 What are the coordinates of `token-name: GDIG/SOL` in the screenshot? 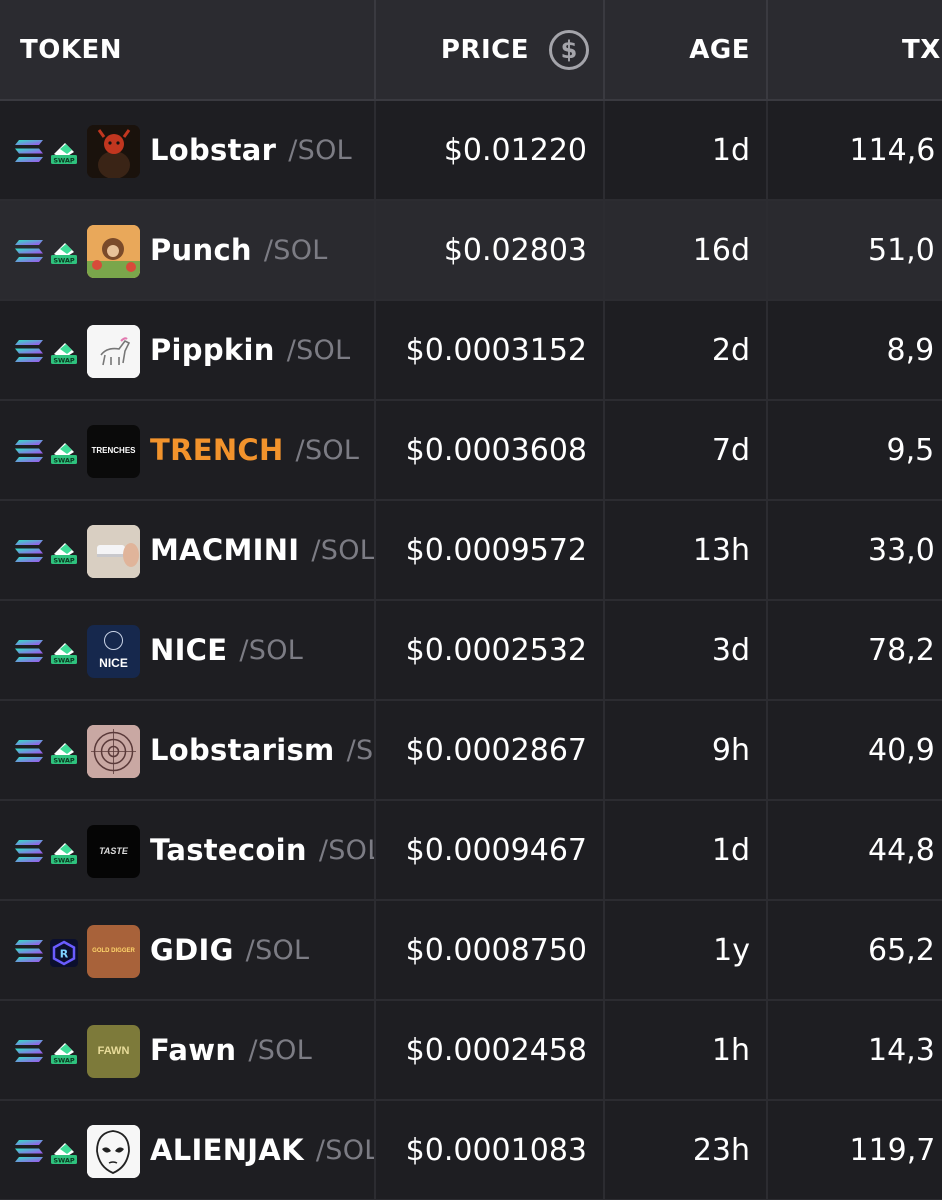 It's located at (229, 950).